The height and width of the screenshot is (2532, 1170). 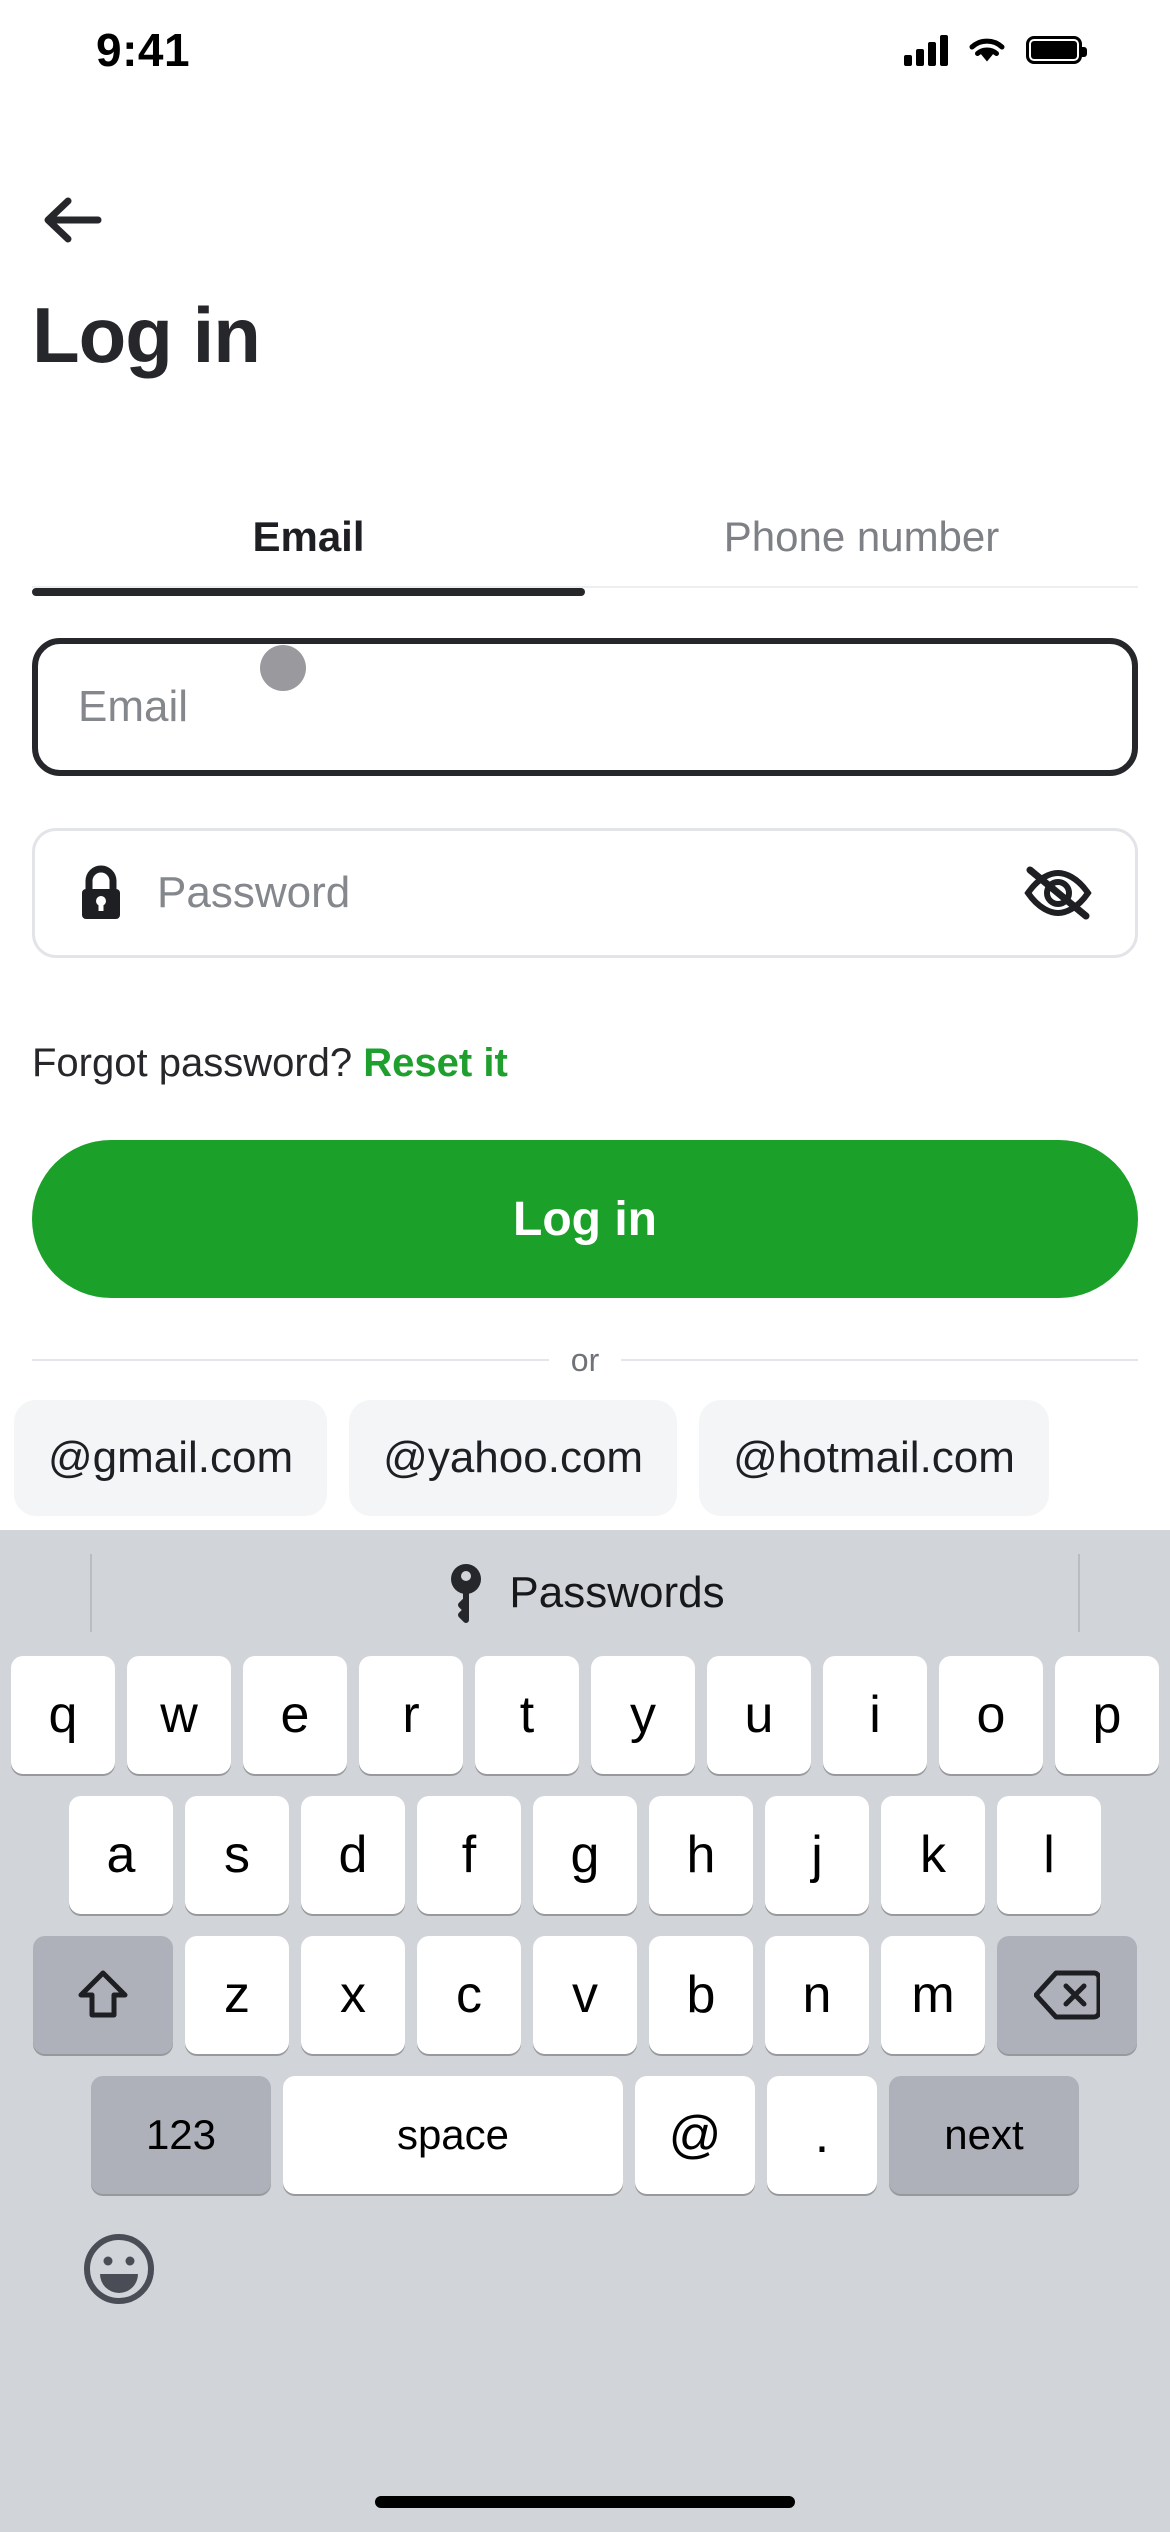 I want to click on numbers-key: 123, so click(x=181, y=2135).